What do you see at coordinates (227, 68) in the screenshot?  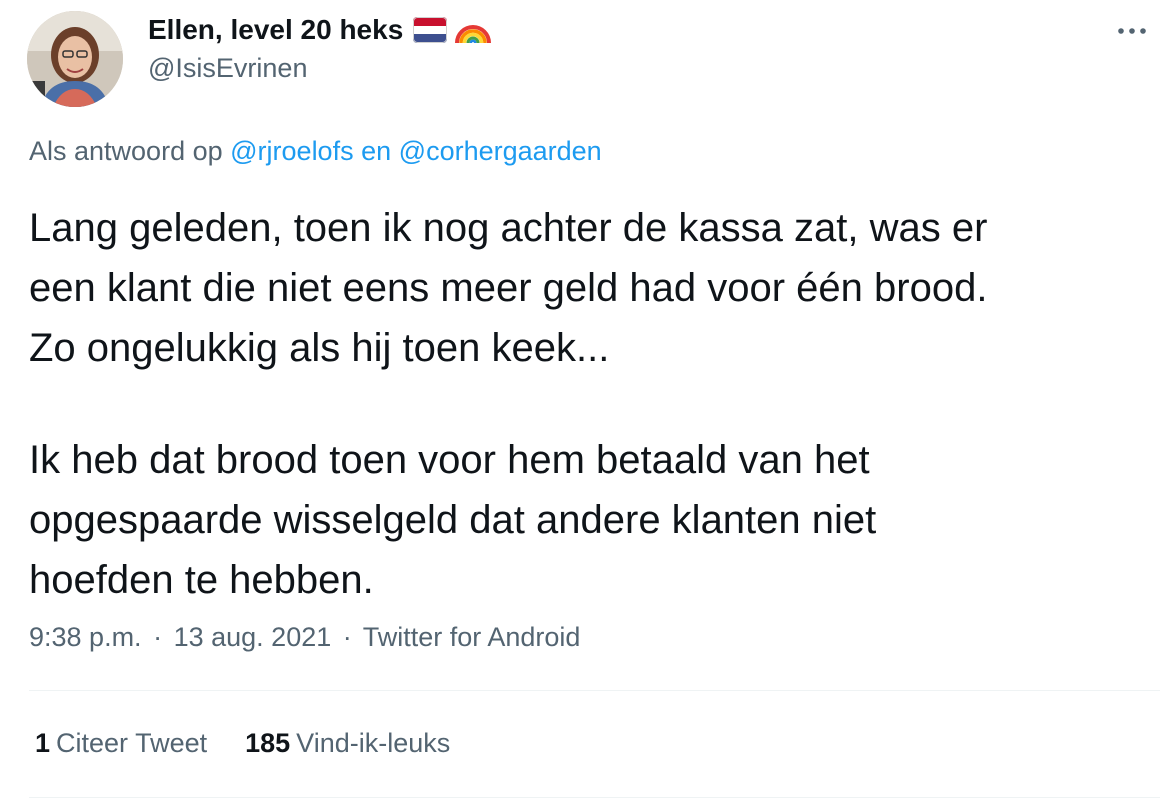 I see `author-handle: @IsisEvrinen` at bounding box center [227, 68].